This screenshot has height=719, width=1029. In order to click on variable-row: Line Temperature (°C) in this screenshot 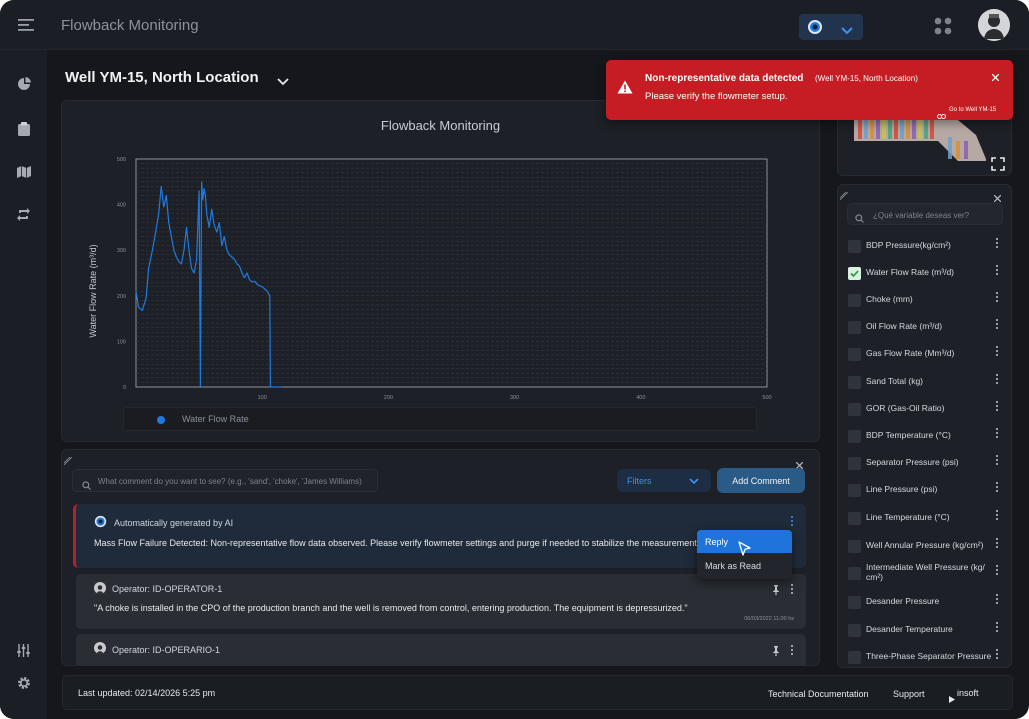, I will do `click(928, 518)`.